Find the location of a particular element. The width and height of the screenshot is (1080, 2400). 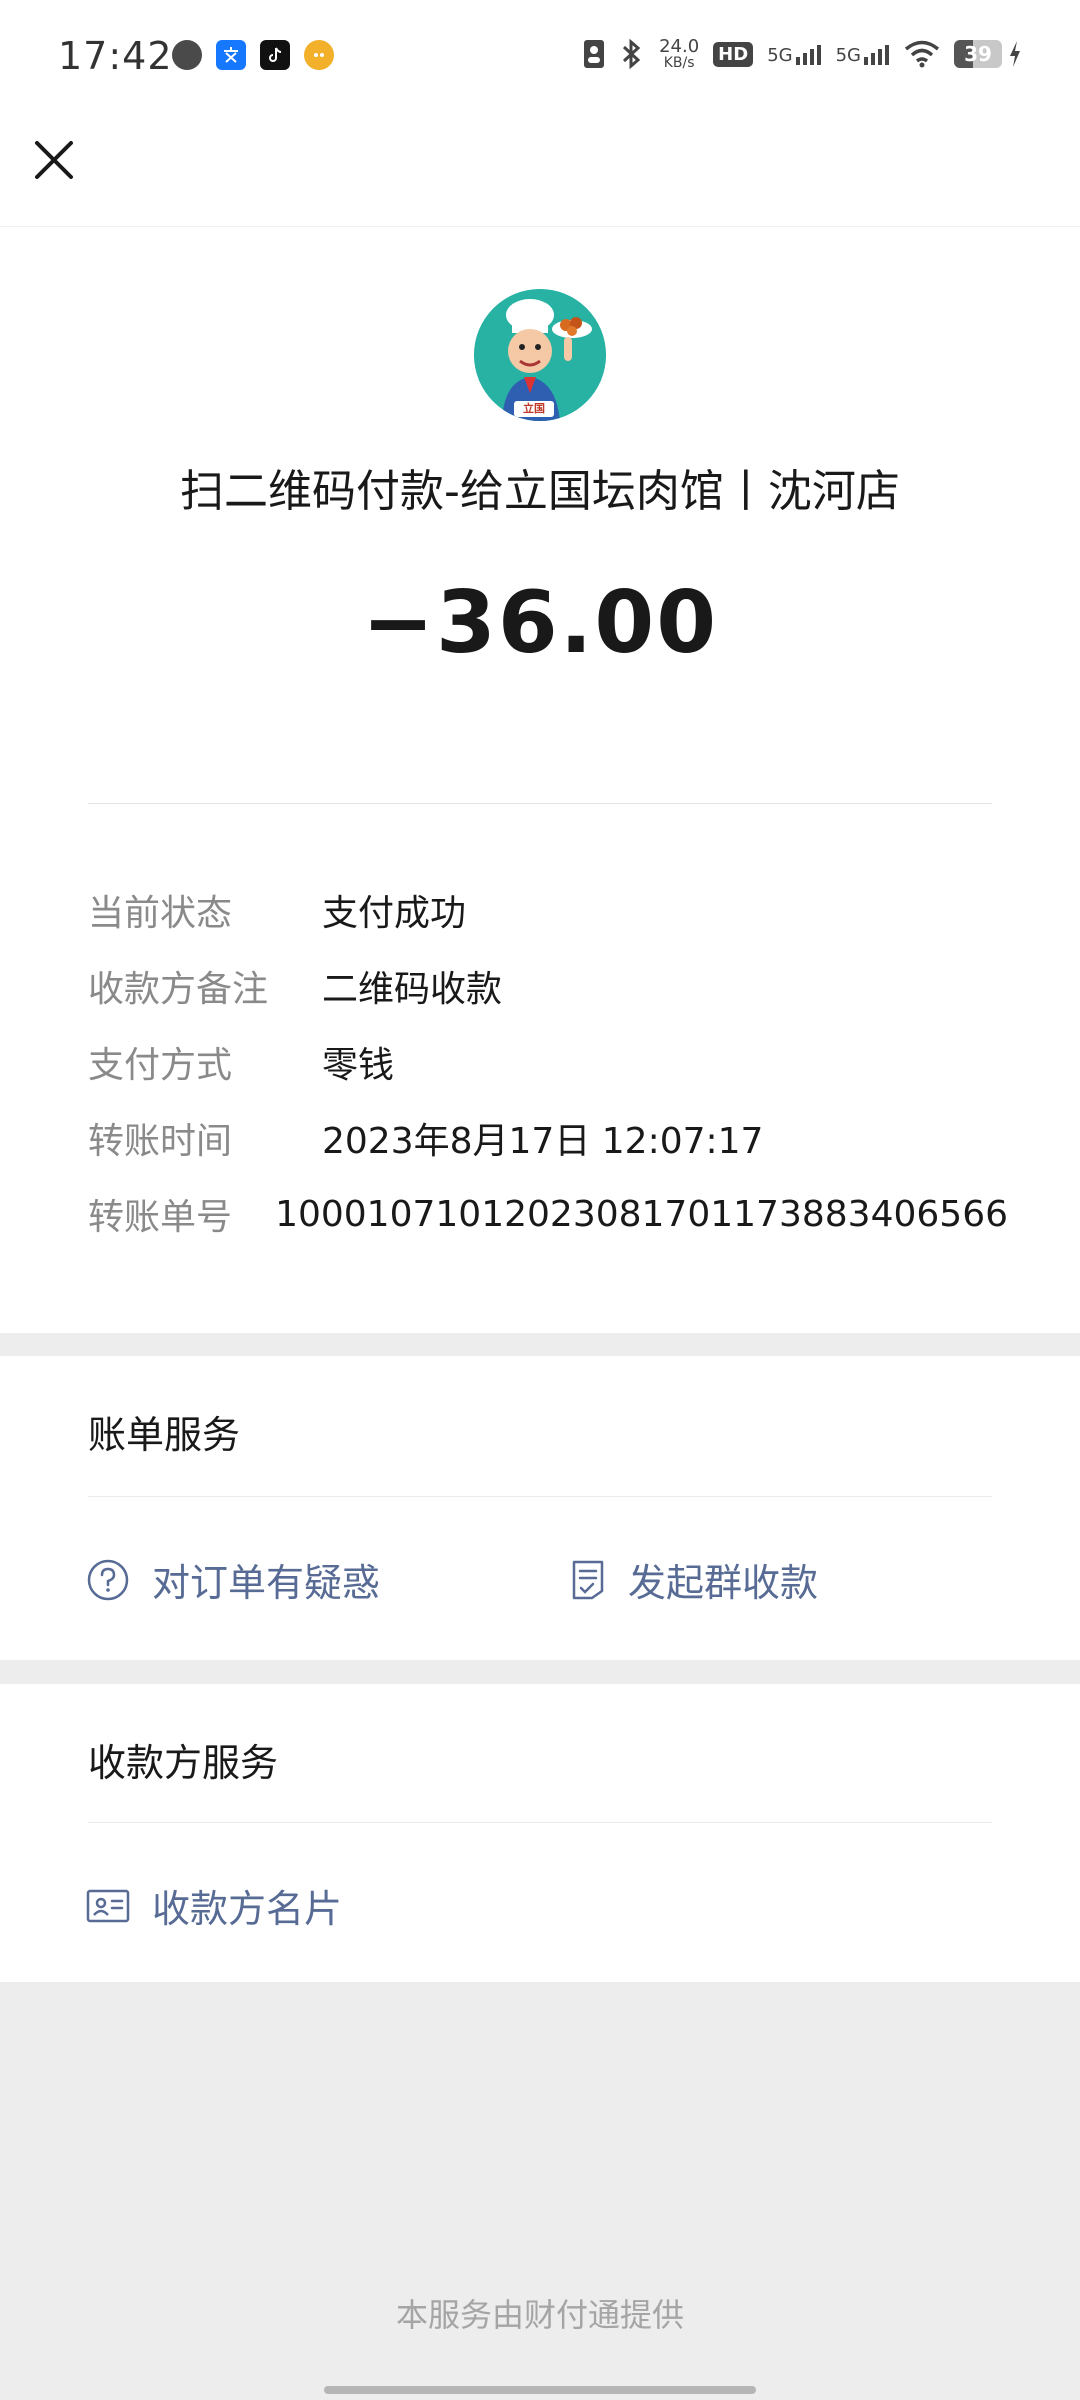

detail-row-transfer-time: 转账时间 2023年8月17日 12:07:17 is located at coordinates (548, 1138).